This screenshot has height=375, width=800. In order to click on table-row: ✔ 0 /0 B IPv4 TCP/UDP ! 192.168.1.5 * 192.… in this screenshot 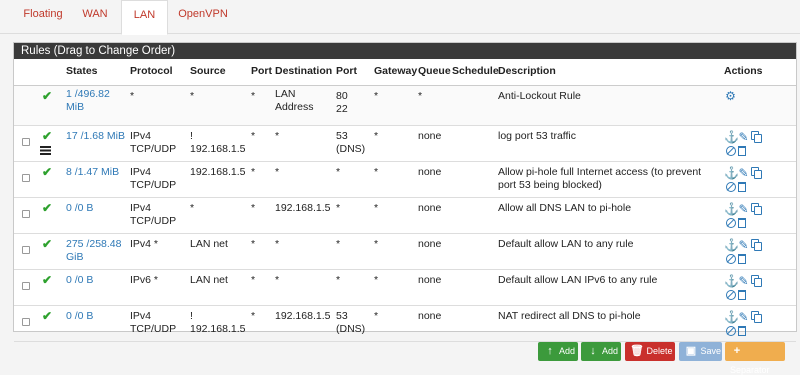, I will do `click(405, 323)`.